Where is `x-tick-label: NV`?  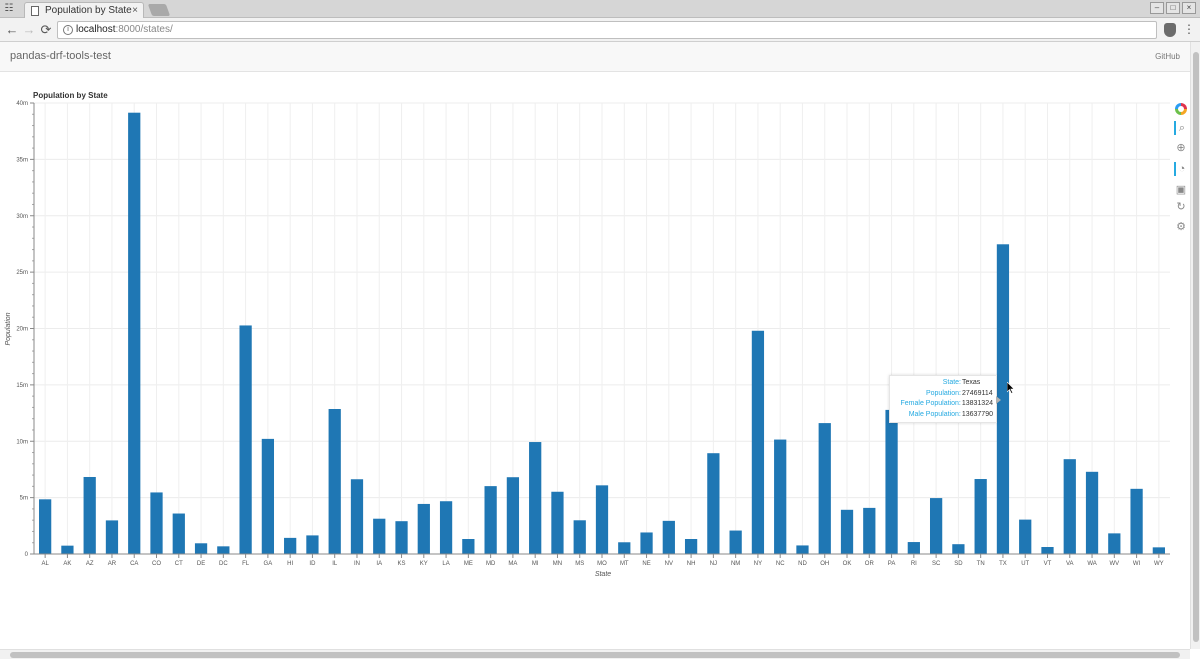 x-tick-label: NV is located at coordinates (669, 564).